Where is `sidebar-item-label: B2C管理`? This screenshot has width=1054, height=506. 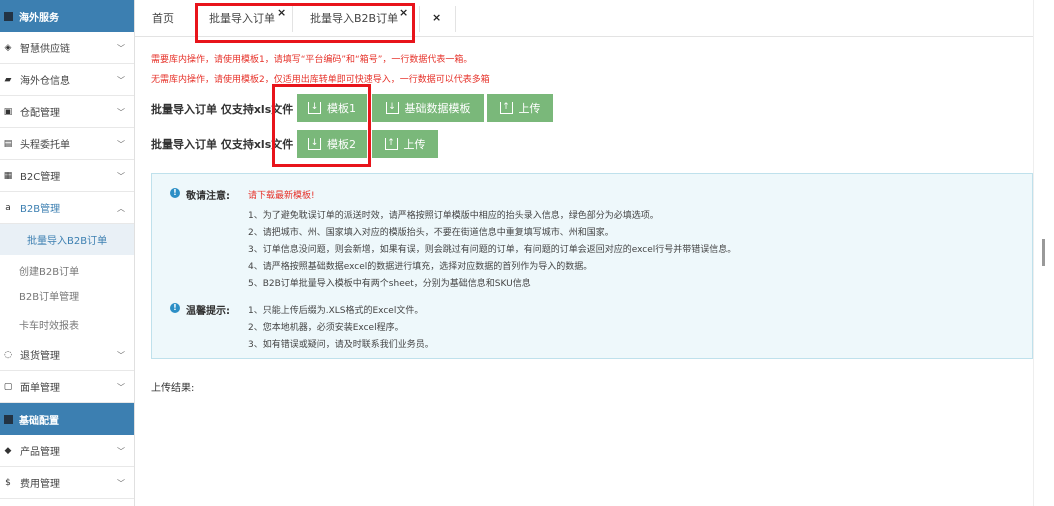
sidebar-item-label: B2C管理 is located at coordinates (40, 177).